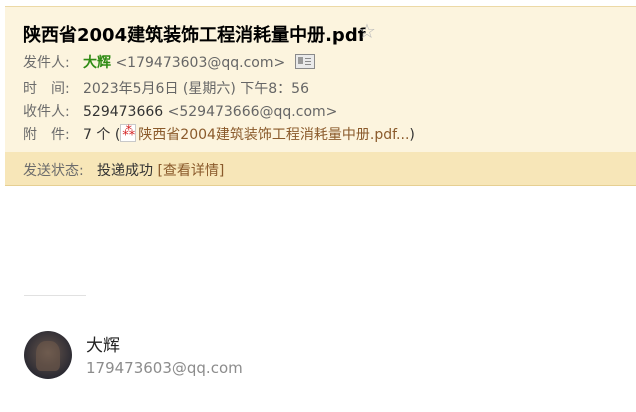 This screenshot has width=636, height=412. I want to click on delivery-status: 发送状态: 投递成功 [查看详情], so click(123, 170).